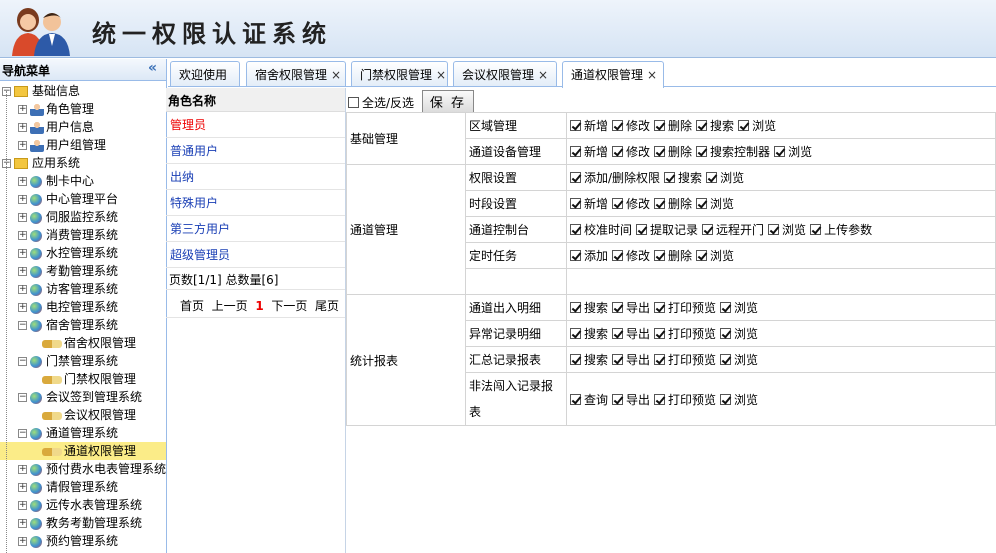 Image resolution: width=996 pixels, height=553 pixels. I want to click on nav-item: + 远传水表管理系统, so click(80, 505).